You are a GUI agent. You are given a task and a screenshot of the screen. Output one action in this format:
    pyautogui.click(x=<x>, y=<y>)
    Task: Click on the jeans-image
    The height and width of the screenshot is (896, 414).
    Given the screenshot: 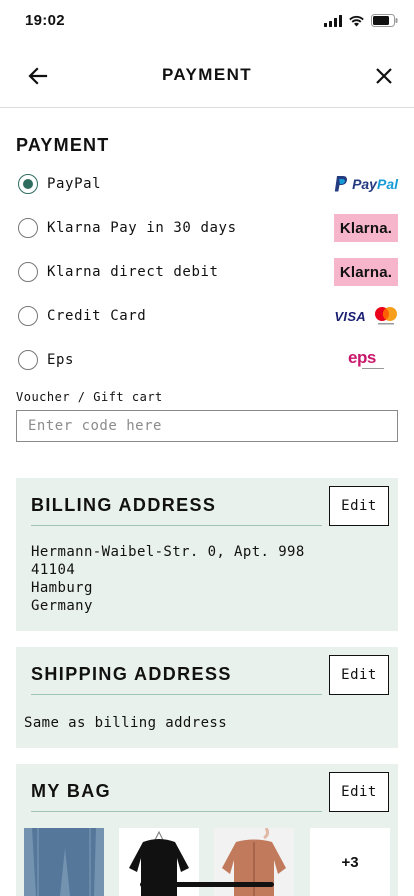 What is the action you would take?
    pyautogui.click(x=64, y=862)
    